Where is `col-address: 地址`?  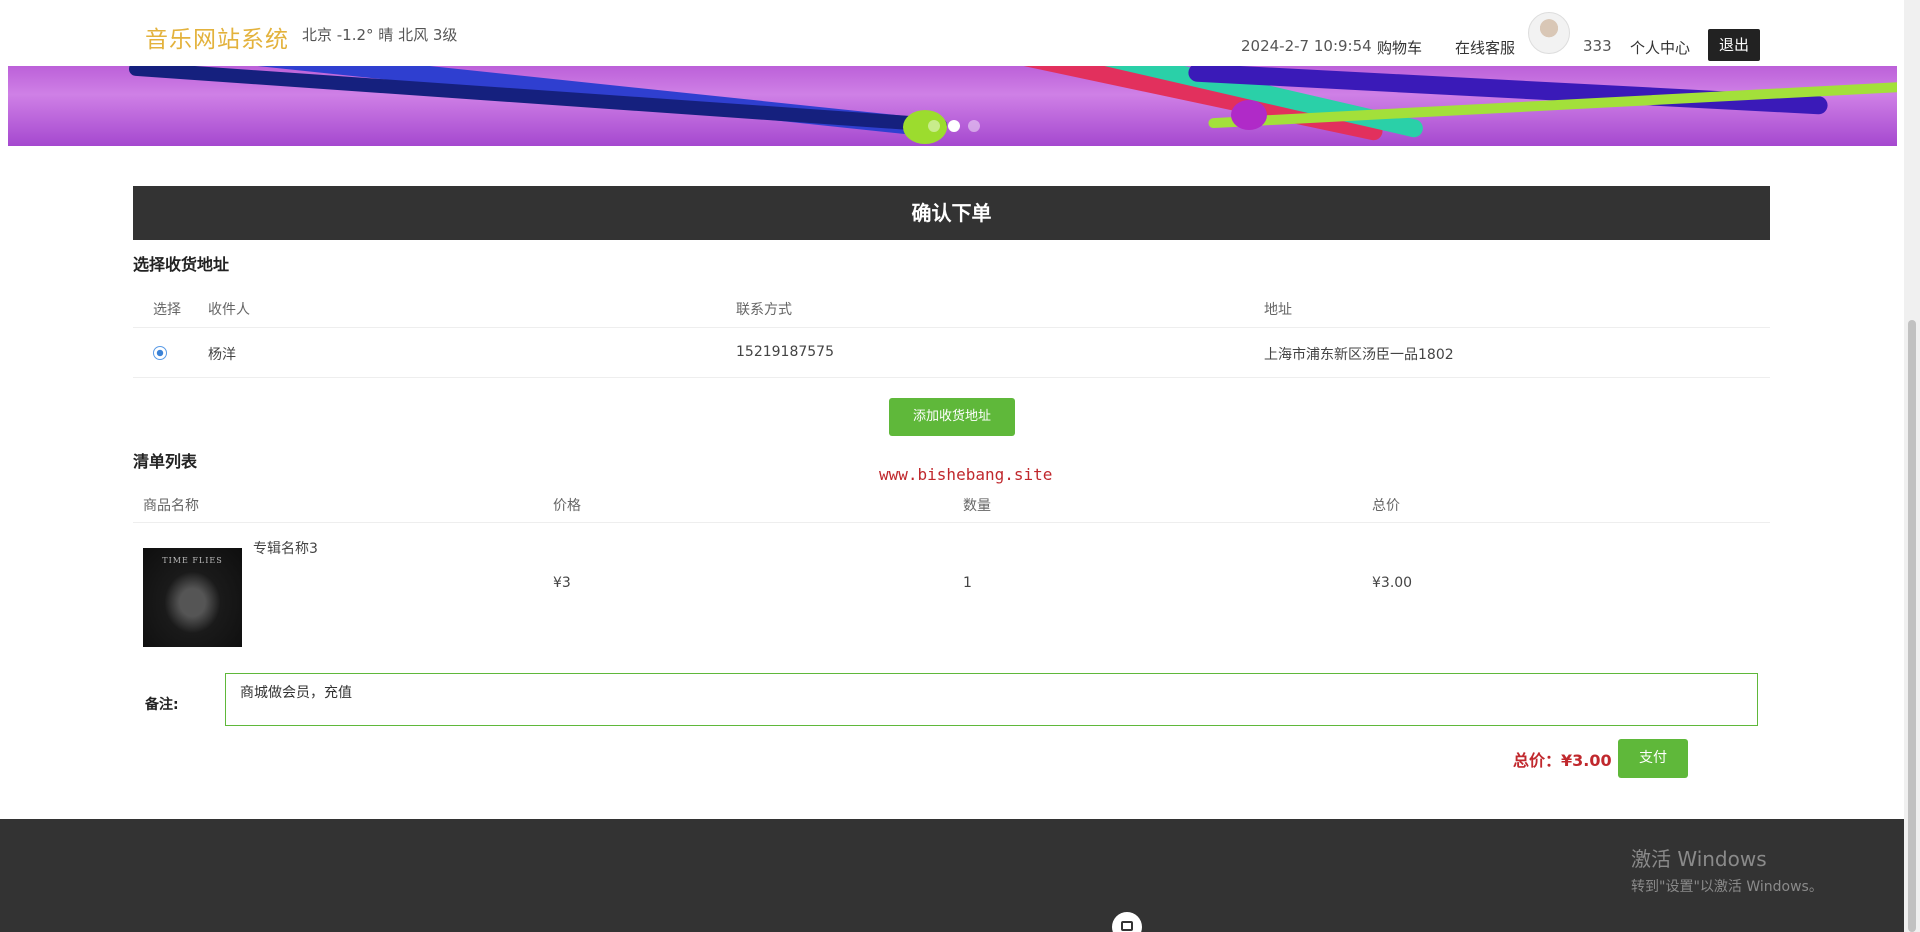 col-address: 地址 is located at coordinates (1278, 310).